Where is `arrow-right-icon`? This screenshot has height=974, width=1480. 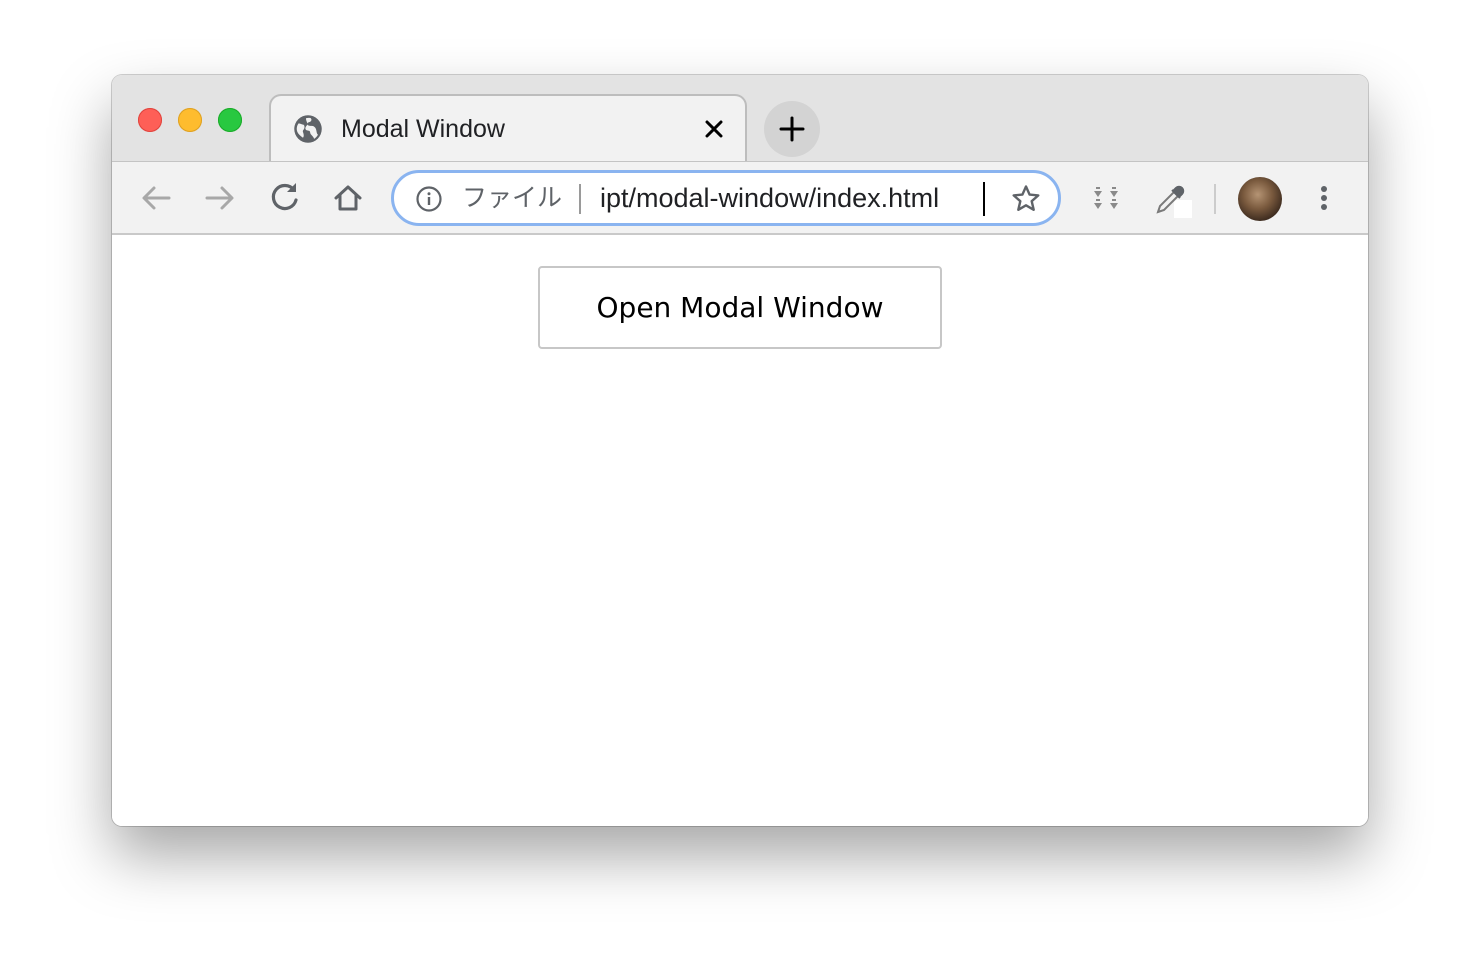 arrow-right-icon is located at coordinates (220, 198).